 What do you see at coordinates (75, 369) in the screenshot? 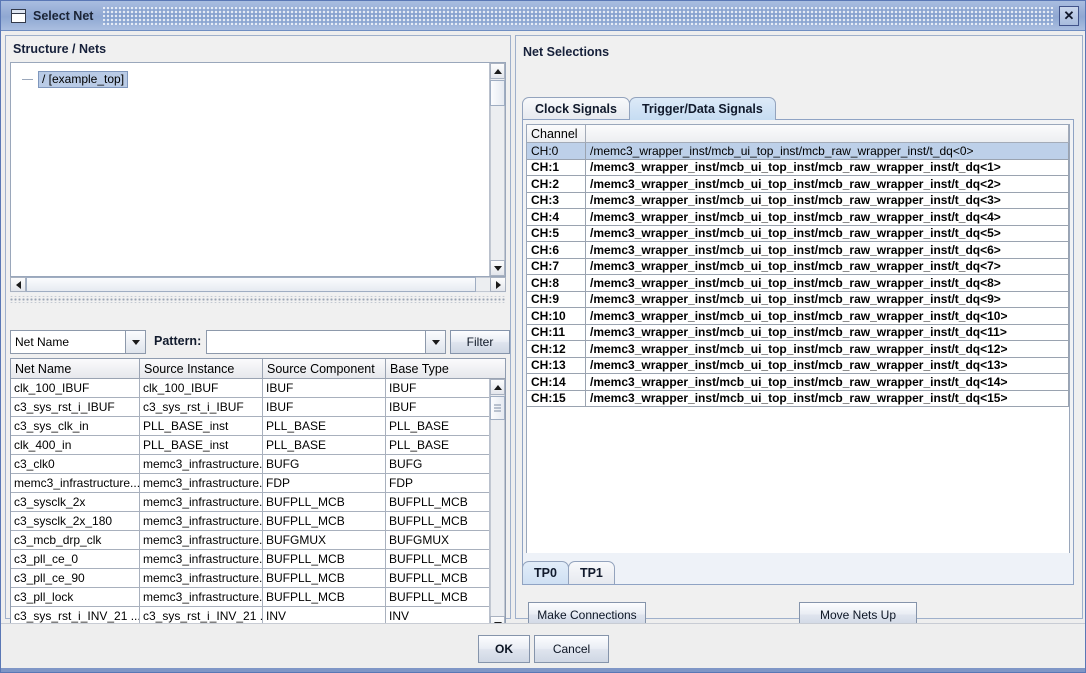
I see `column-header-net-name: Net Name` at bounding box center [75, 369].